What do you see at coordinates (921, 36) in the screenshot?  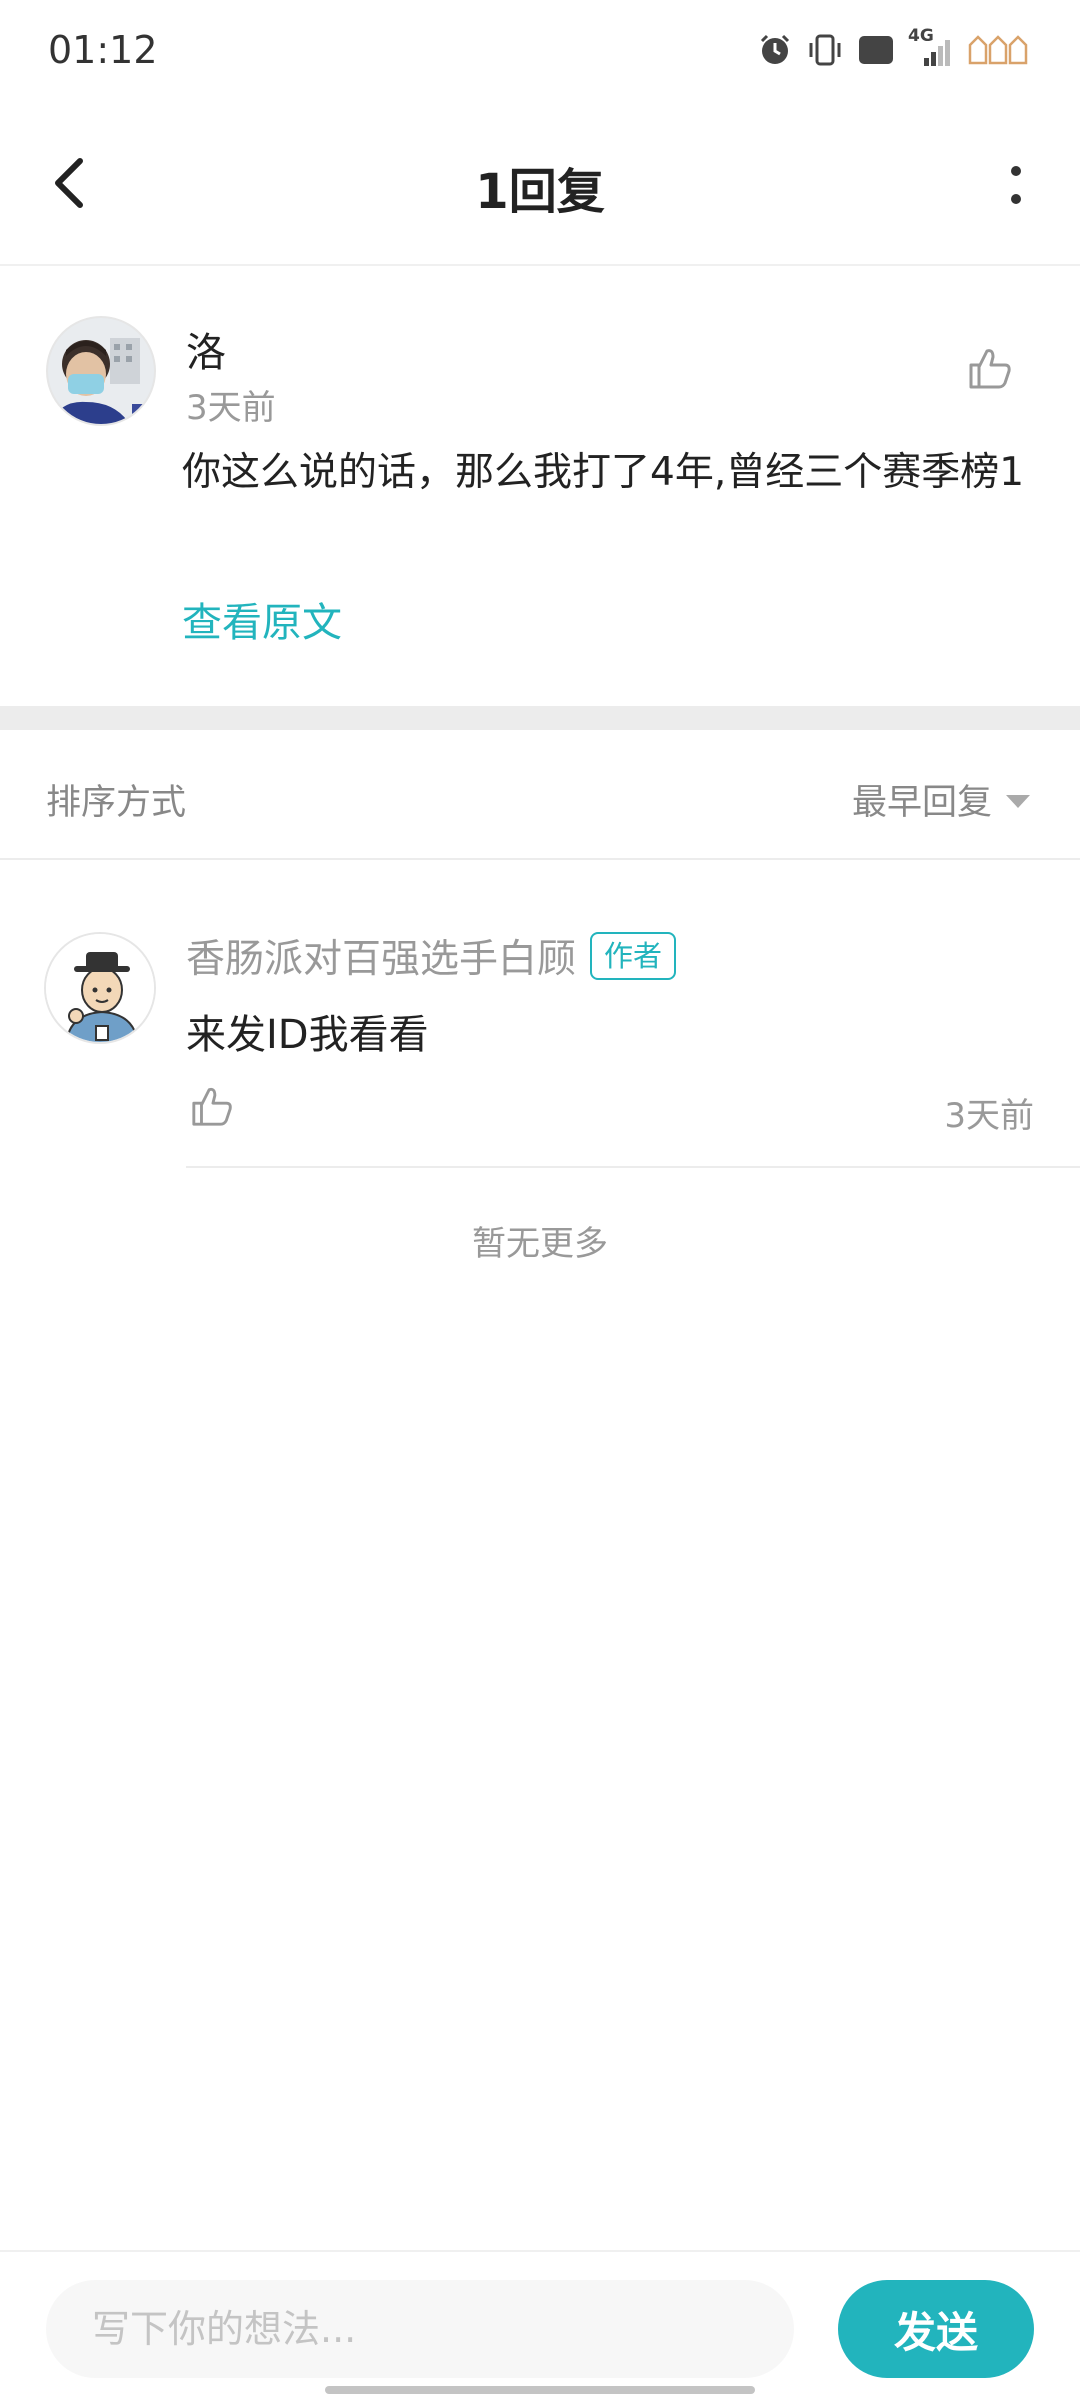 I see `network-label: 4G` at bounding box center [921, 36].